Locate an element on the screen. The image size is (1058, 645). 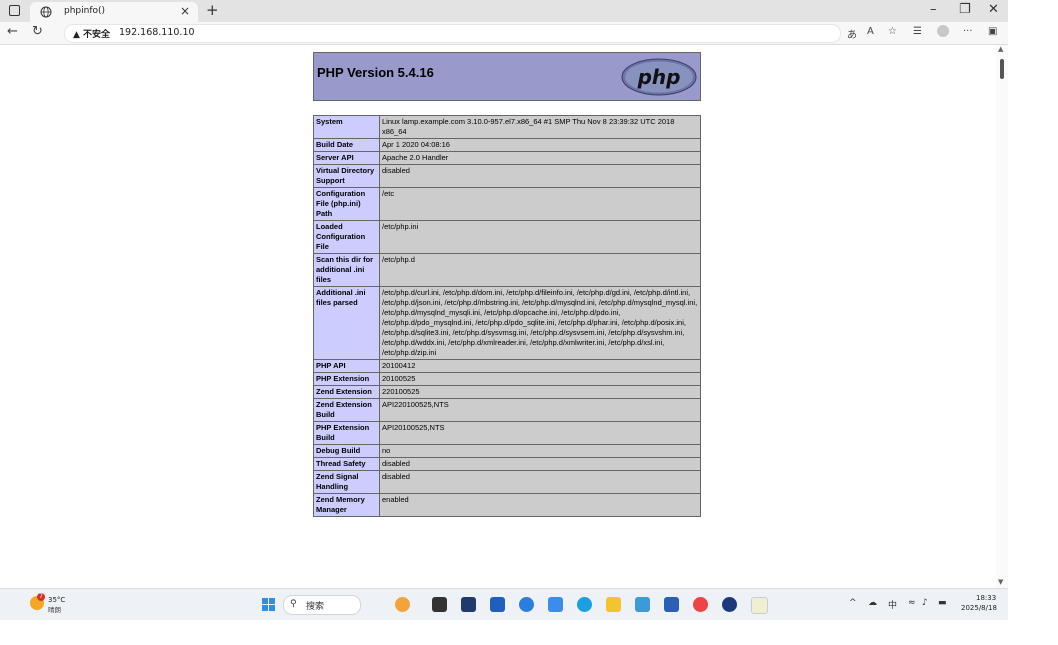
globe-icon is located at coordinates (46, 12).